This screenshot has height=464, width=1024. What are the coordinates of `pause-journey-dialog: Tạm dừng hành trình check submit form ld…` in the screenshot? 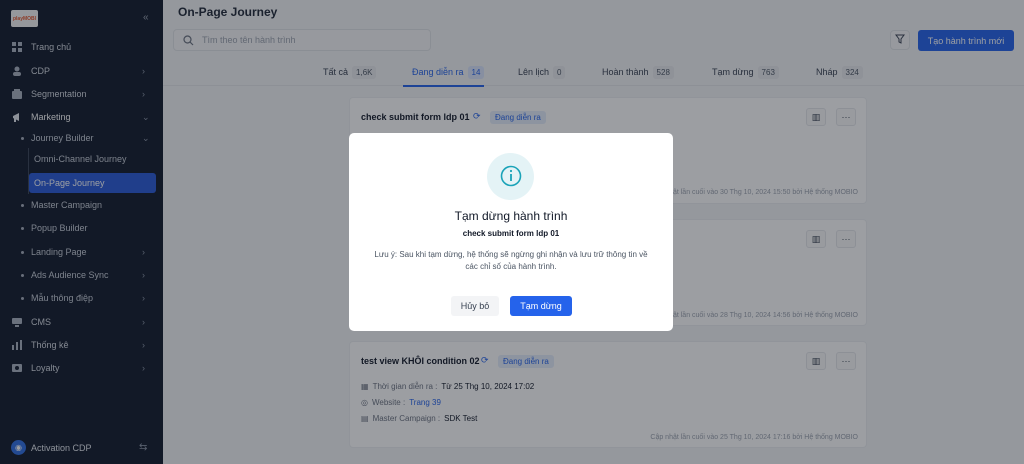 It's located at (511, 232).